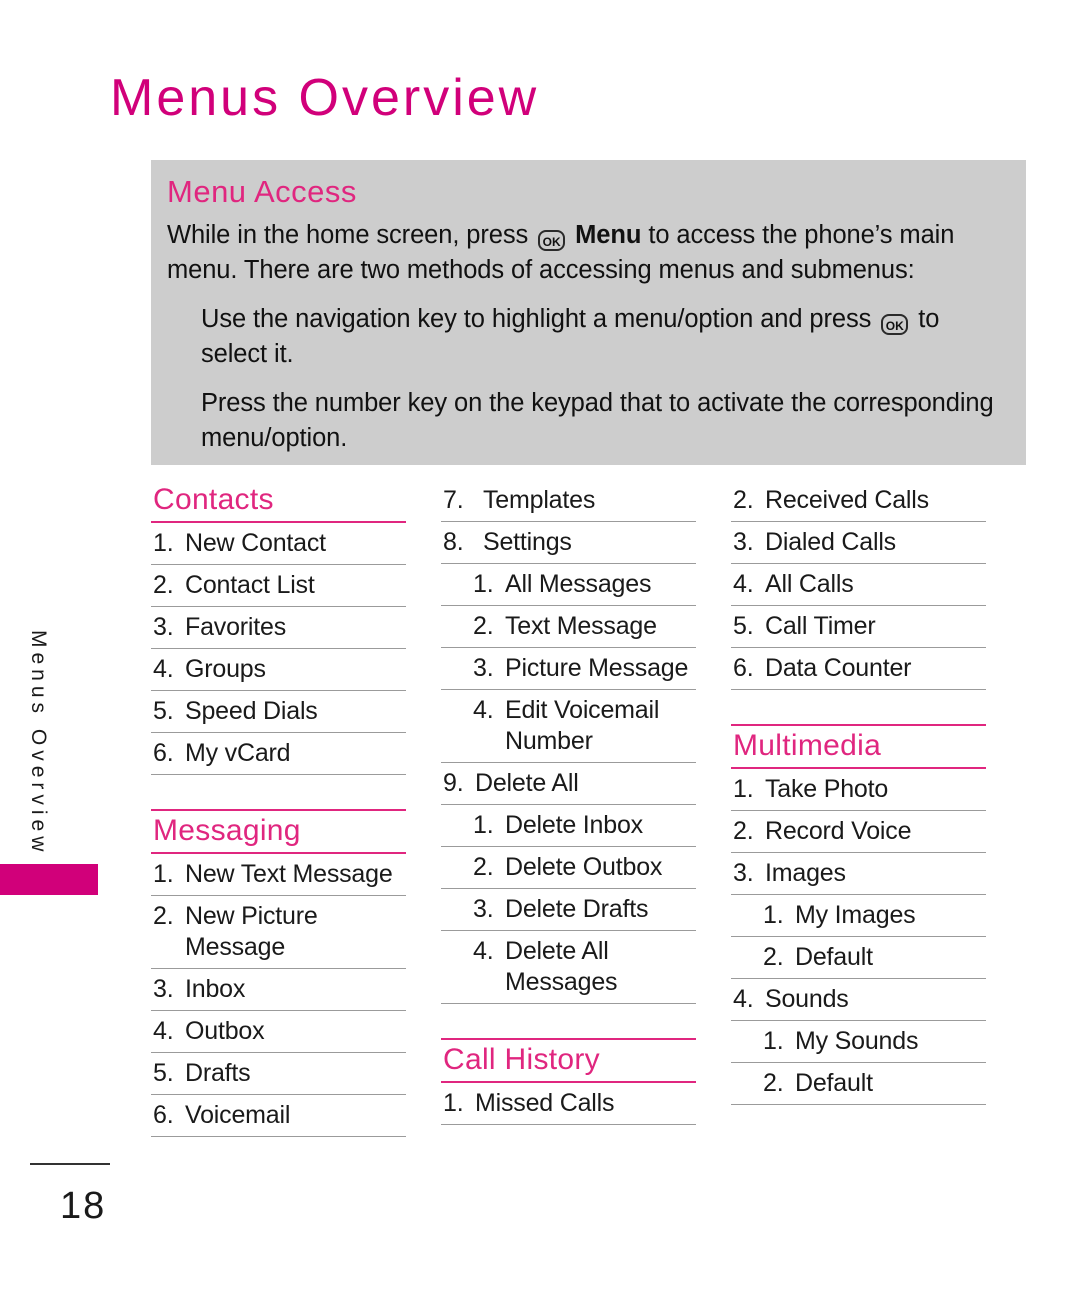 The image size is (1080, 1295). I want to click on menu-item-label: My Images, so click(855, 915).